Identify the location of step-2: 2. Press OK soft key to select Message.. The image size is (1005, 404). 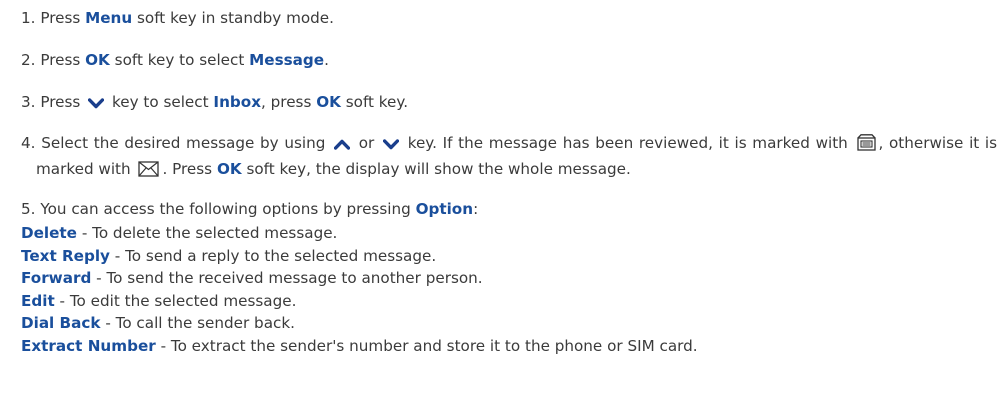
(508, 60).